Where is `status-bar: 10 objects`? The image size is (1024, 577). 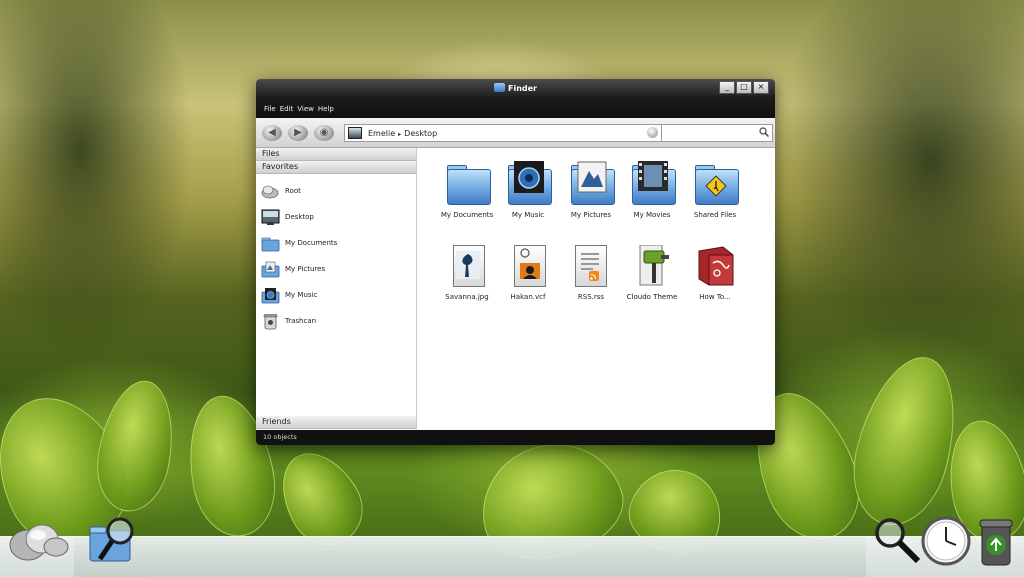
status-bar: 10 objects is located at coordinates (515, 437).